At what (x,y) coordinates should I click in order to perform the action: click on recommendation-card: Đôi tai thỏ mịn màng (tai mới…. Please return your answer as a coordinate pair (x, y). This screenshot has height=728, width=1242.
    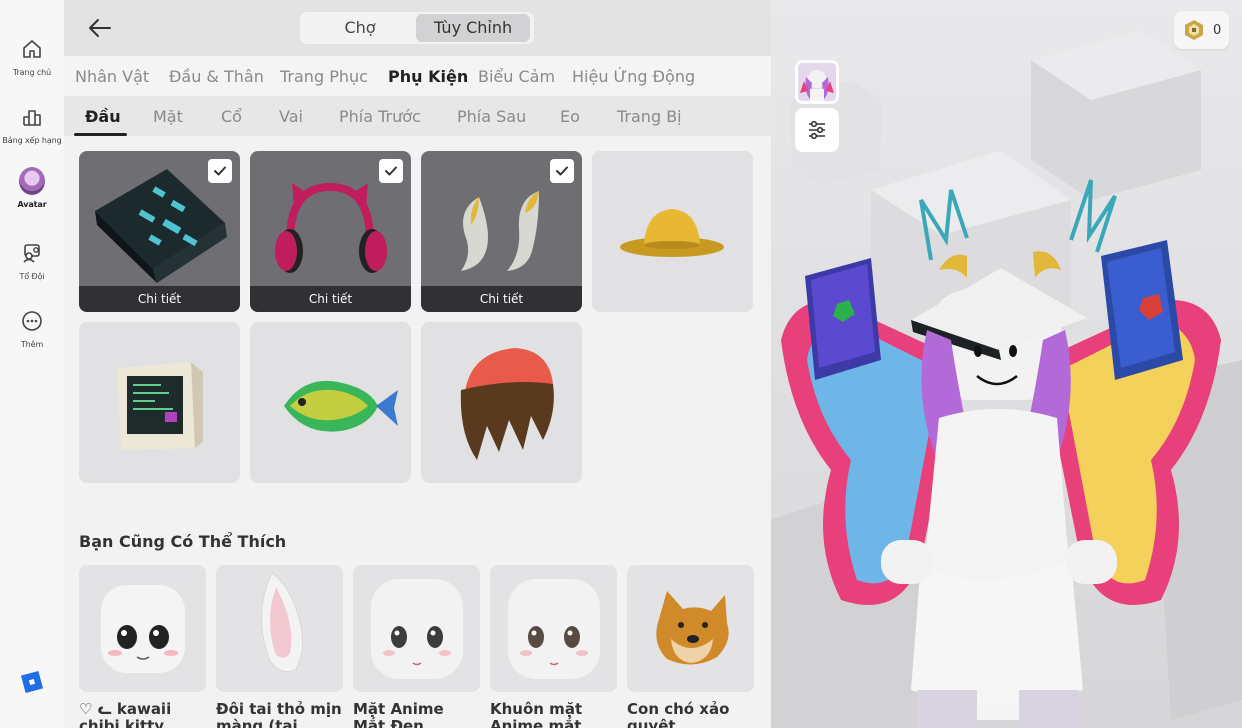
    Looking at the image, I should click on (279, 646).